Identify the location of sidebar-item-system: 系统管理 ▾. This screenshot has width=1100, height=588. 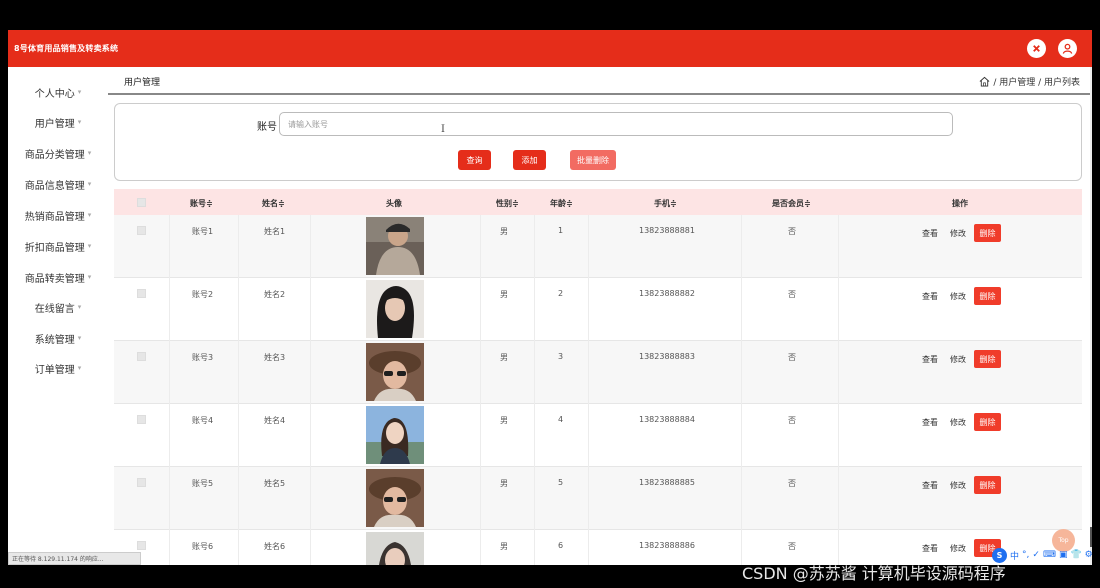
(58, 338).